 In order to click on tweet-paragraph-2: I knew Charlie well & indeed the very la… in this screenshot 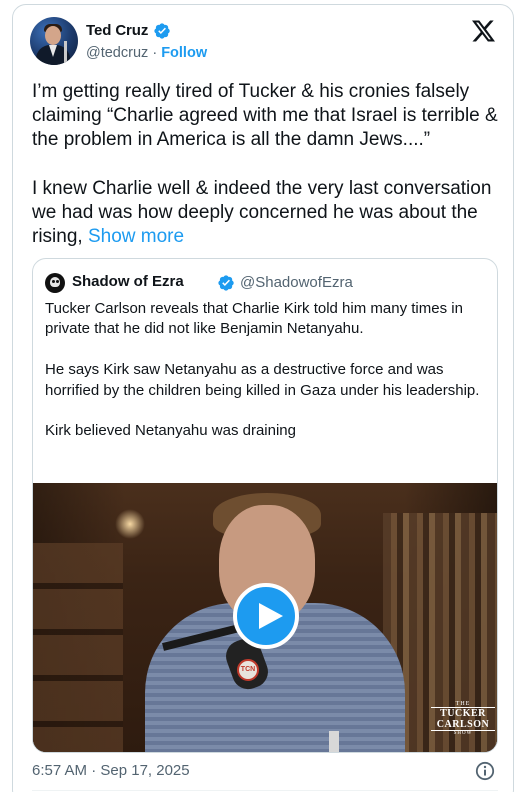, I will do `click(267, 213)`.